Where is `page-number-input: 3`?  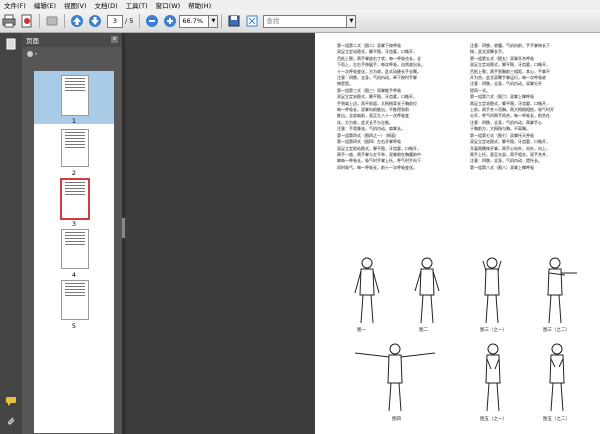 page-number-input: 3 is located at coordinates (115, 21).